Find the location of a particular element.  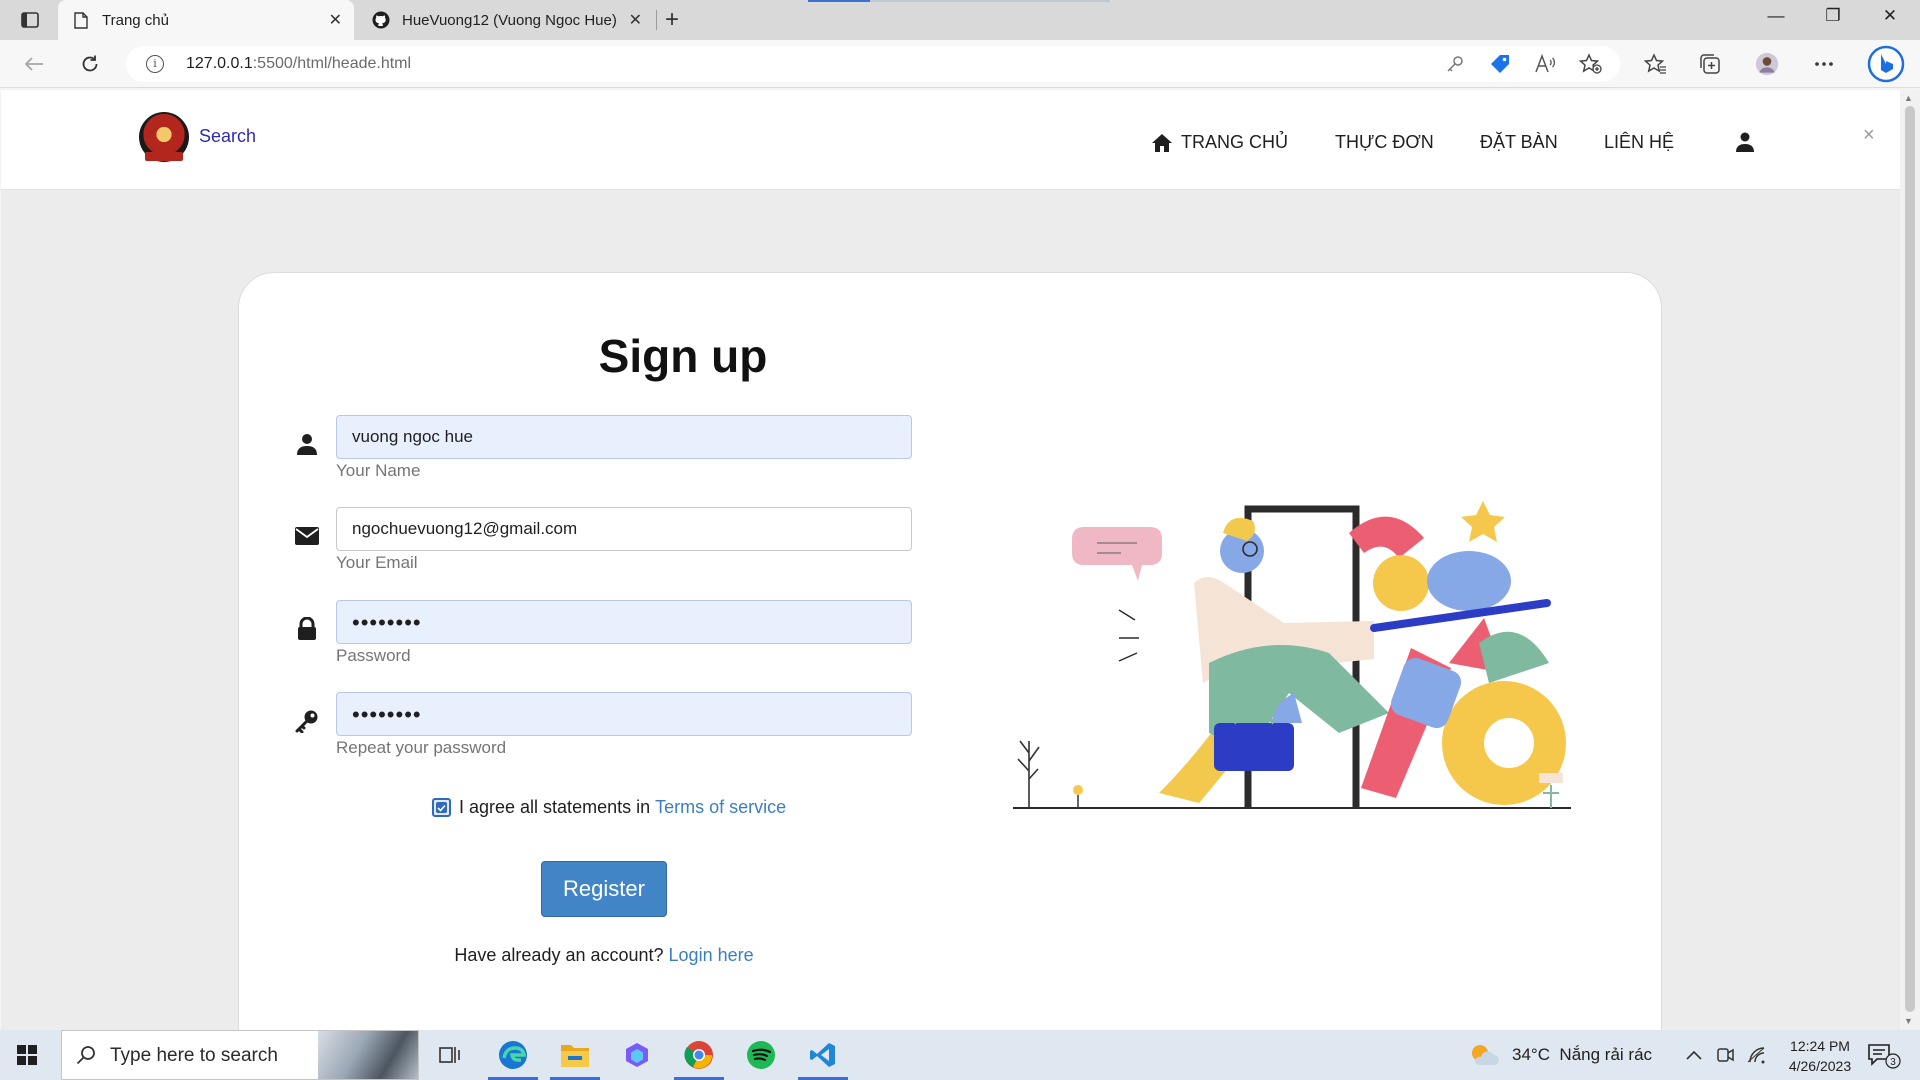

tab-title: Trang chủ is located at coordinates (135, 20).